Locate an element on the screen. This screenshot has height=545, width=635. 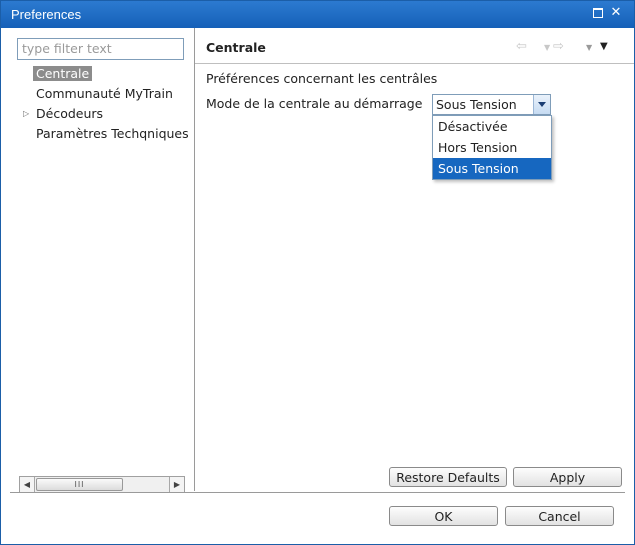
mode-combo: Sous Tension is located at coordinates (491, 104).